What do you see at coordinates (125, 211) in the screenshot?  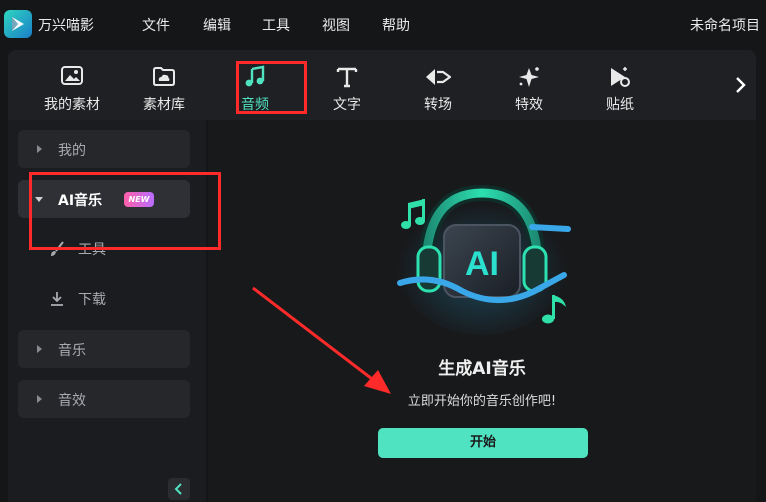 I see `annotation-box-ai-music` at bounding box center [125, 211].